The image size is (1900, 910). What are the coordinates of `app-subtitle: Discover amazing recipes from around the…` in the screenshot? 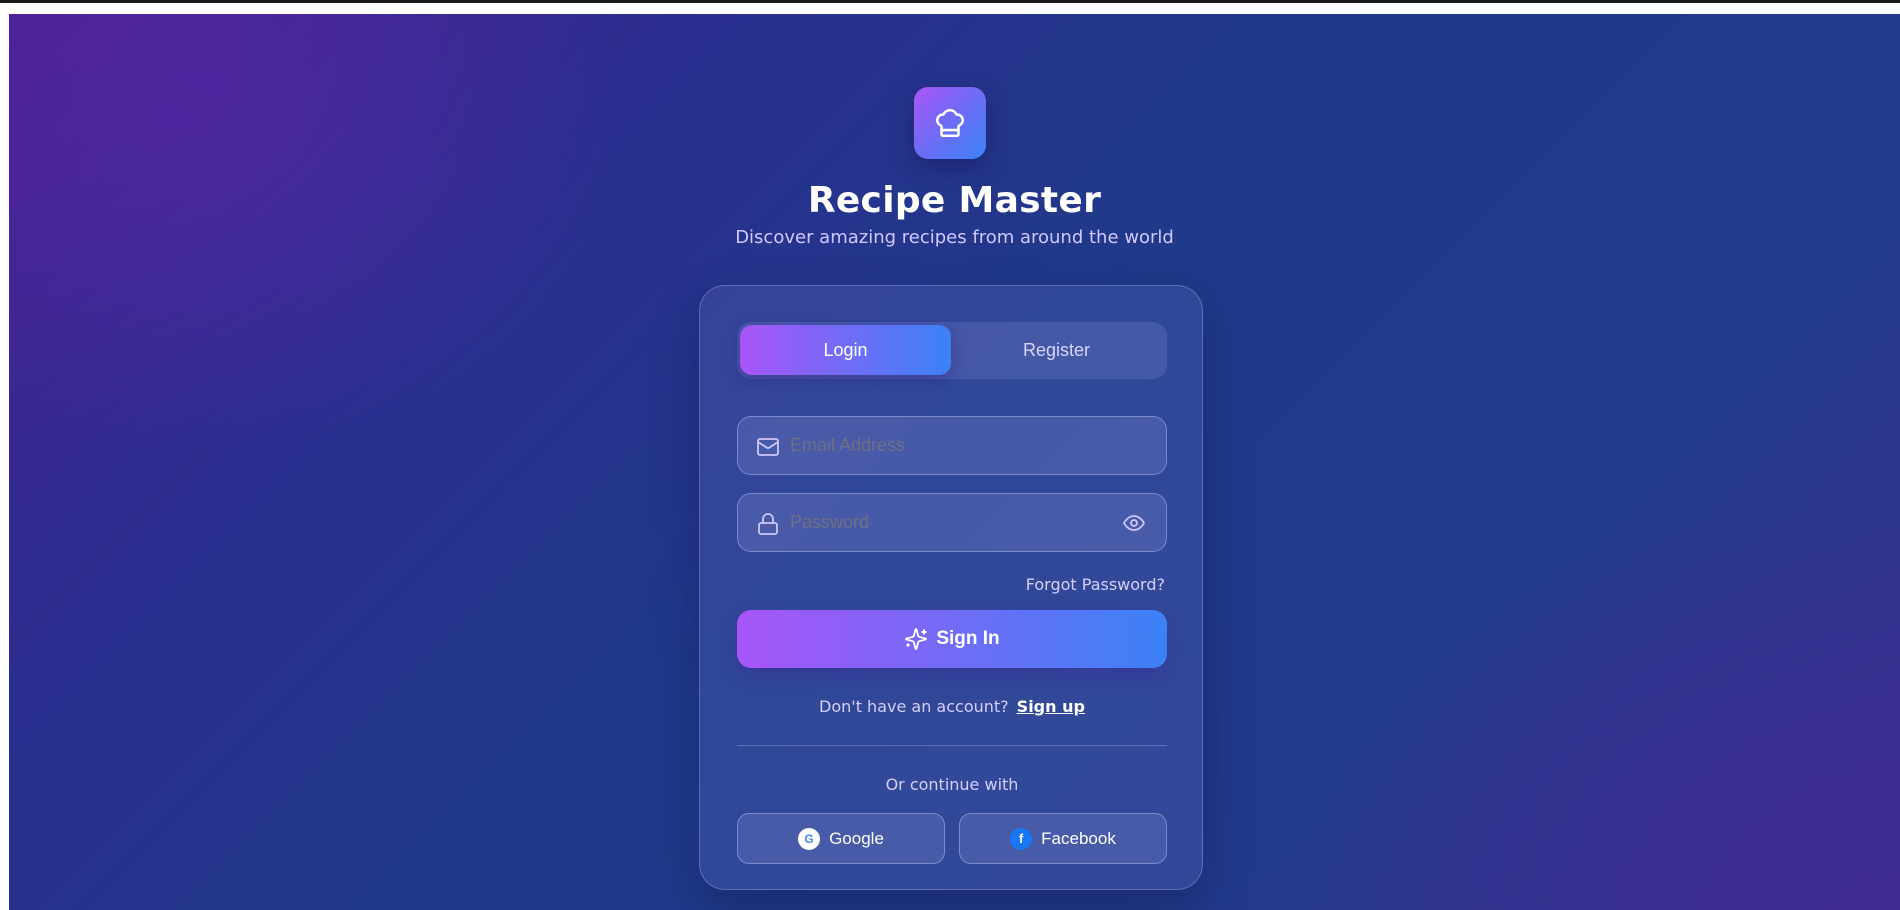 It's located at (954, 237).